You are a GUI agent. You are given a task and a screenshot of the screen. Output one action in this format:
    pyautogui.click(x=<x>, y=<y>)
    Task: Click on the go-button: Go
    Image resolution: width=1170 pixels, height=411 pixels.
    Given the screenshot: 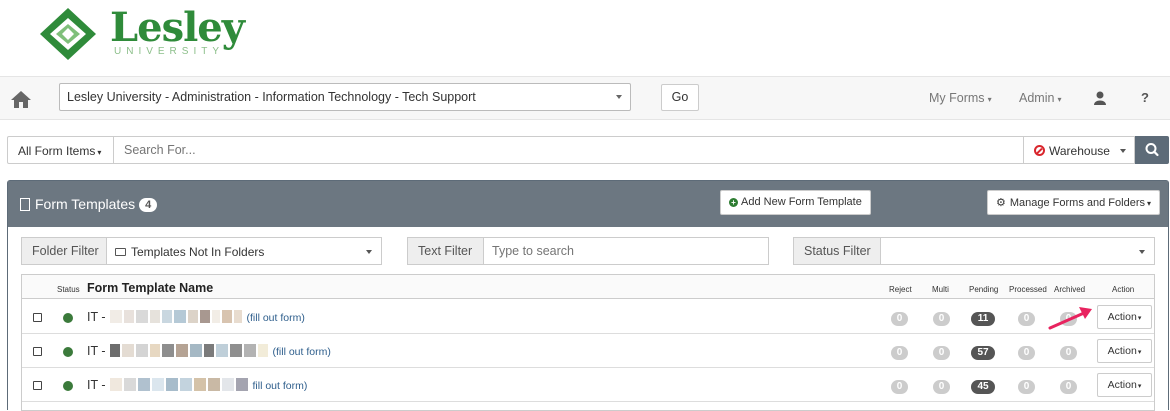 What is the action you would take?
    pyautogui.click(x=680, y=97)
    